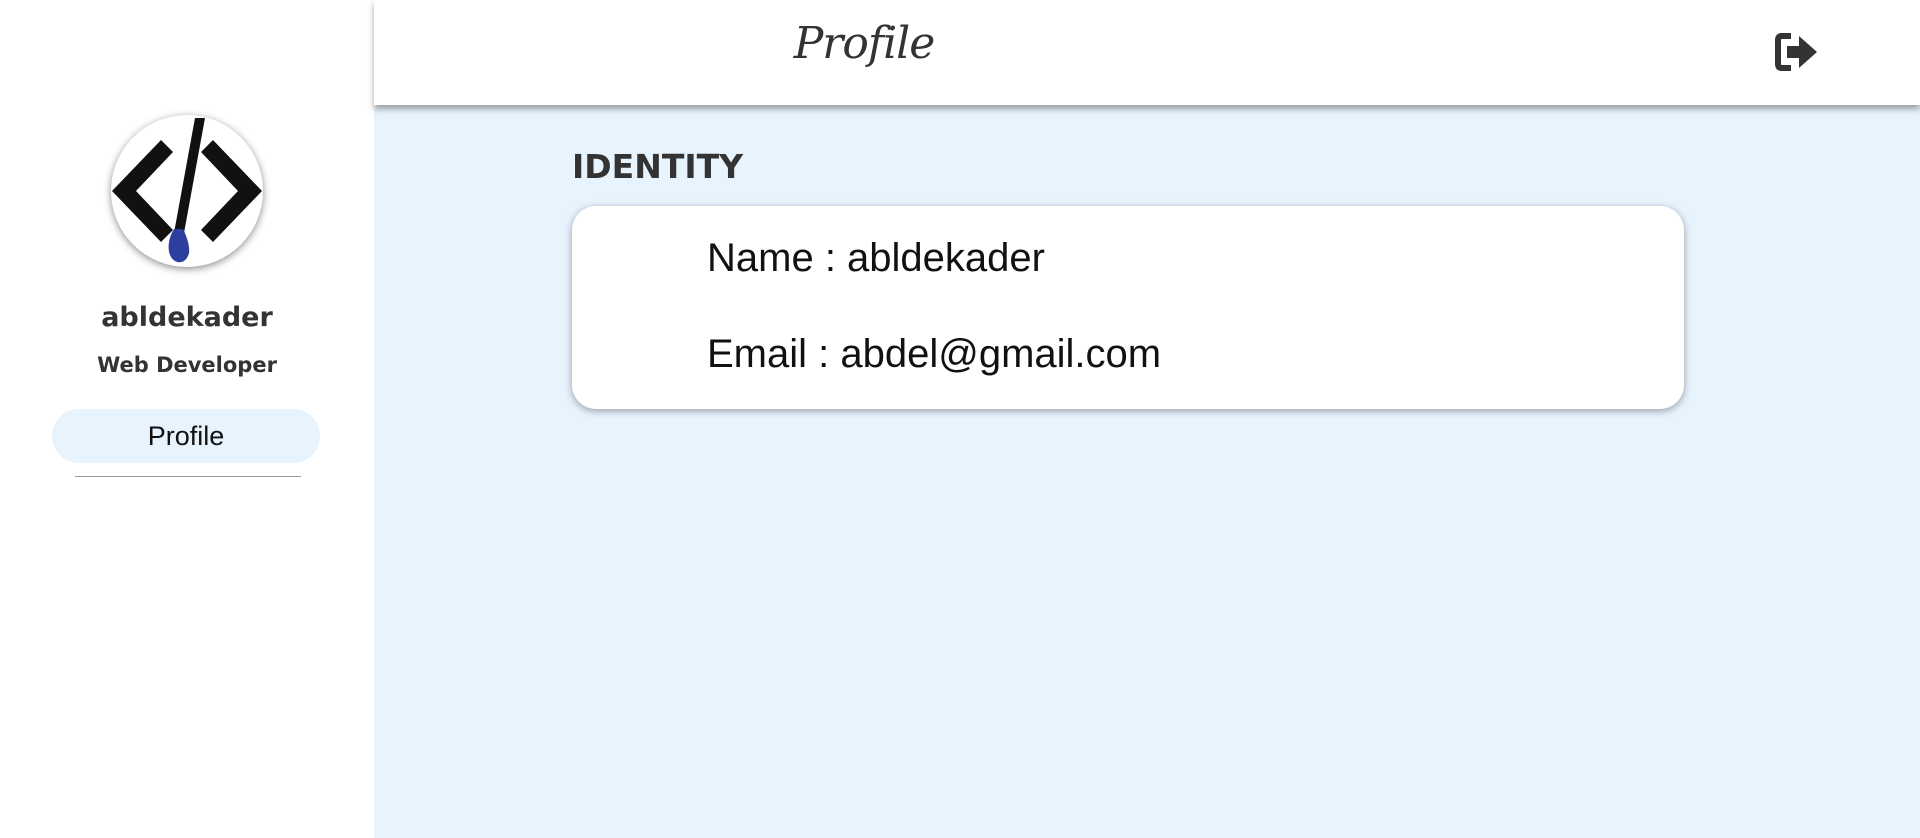 Image resolution: width=1920 pixels, height=838 pixels. What do you see at coordinates (187, 317) in the screenshot?
I see `username: abldekader` at bounding box center [187, 317].